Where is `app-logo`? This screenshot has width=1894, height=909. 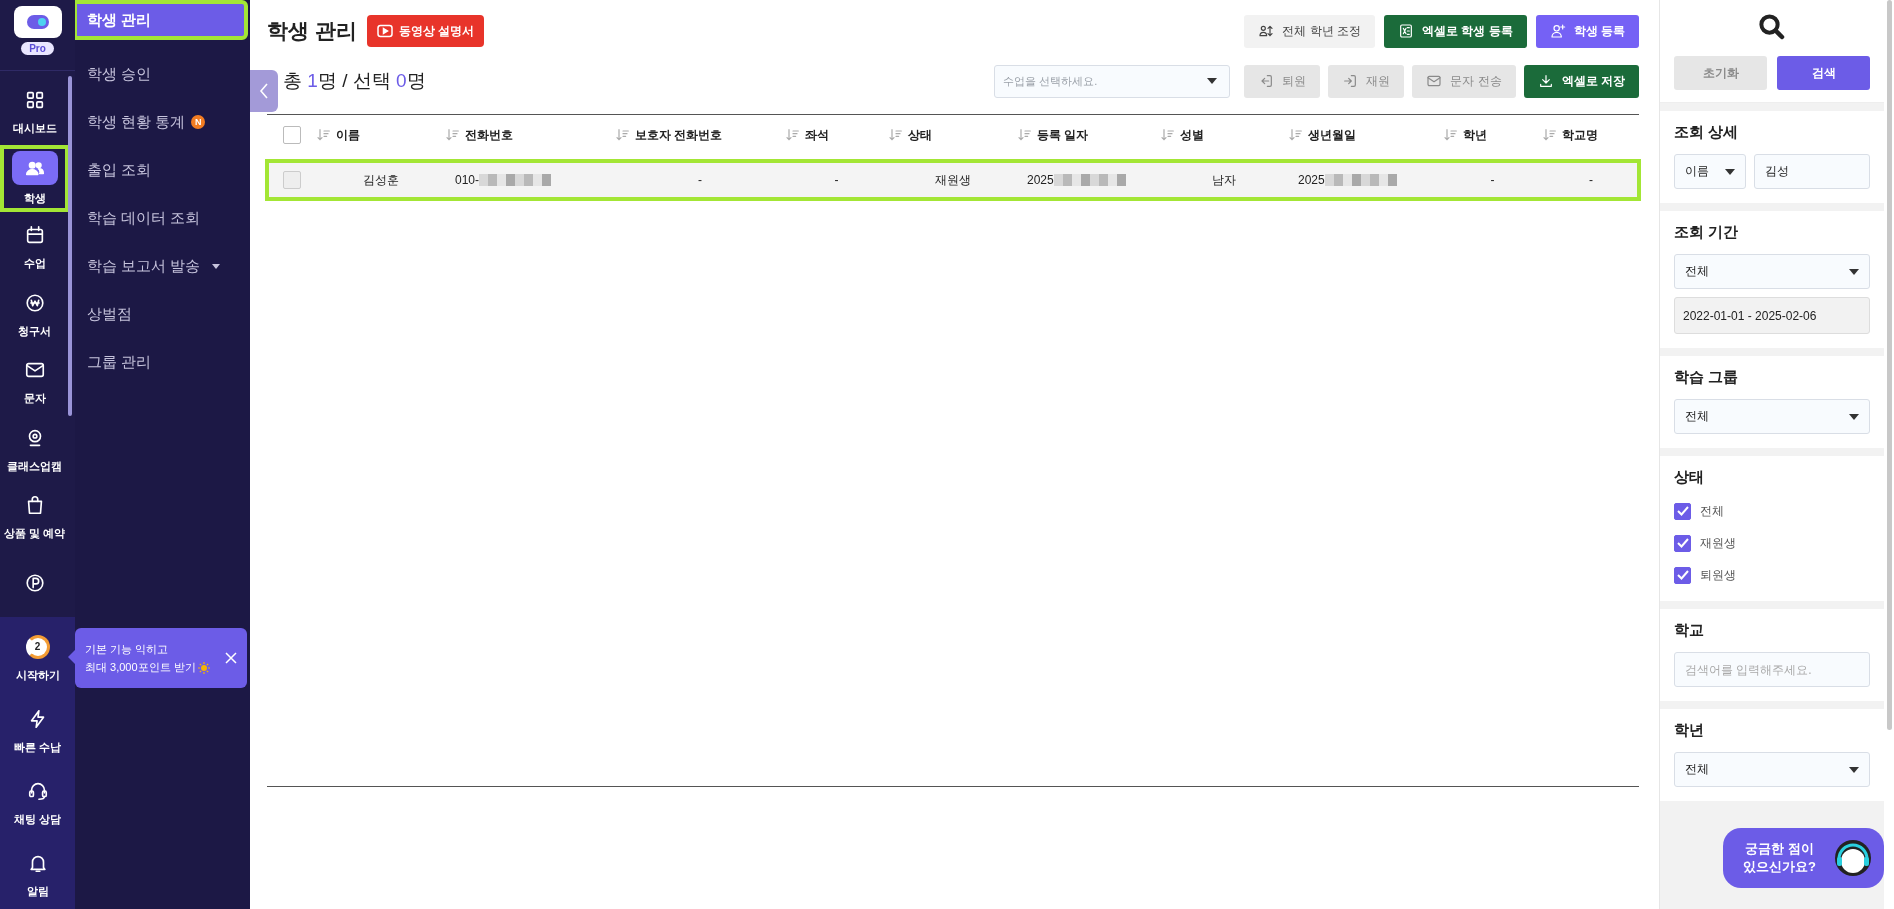
app-logo is located at coordinates (37, 22).